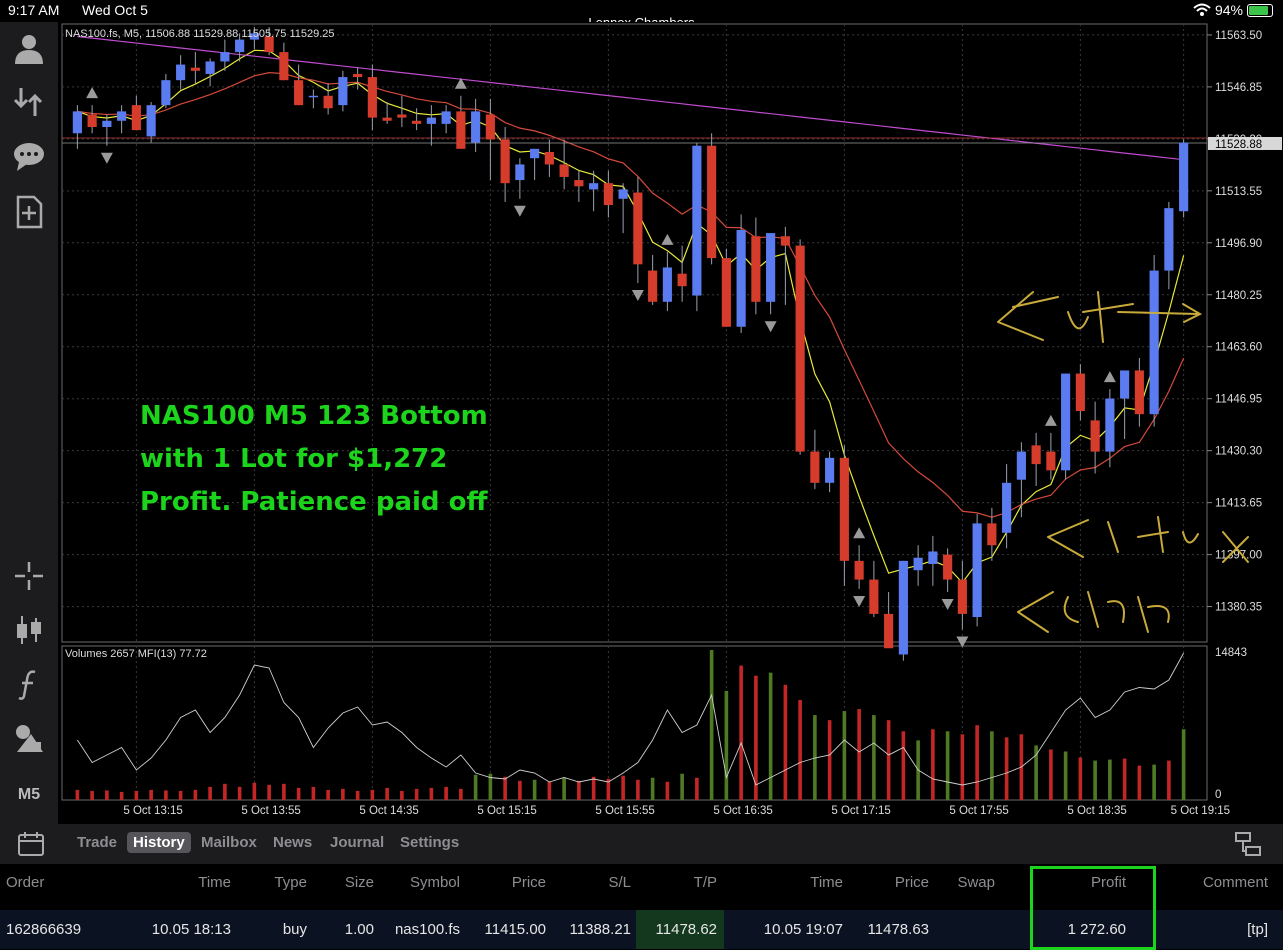 The height and width of the screenshot is (950, 1283). Describe the element at coordinates (29, 576) in the screenshot. I see `crosshair-icon` at that location.